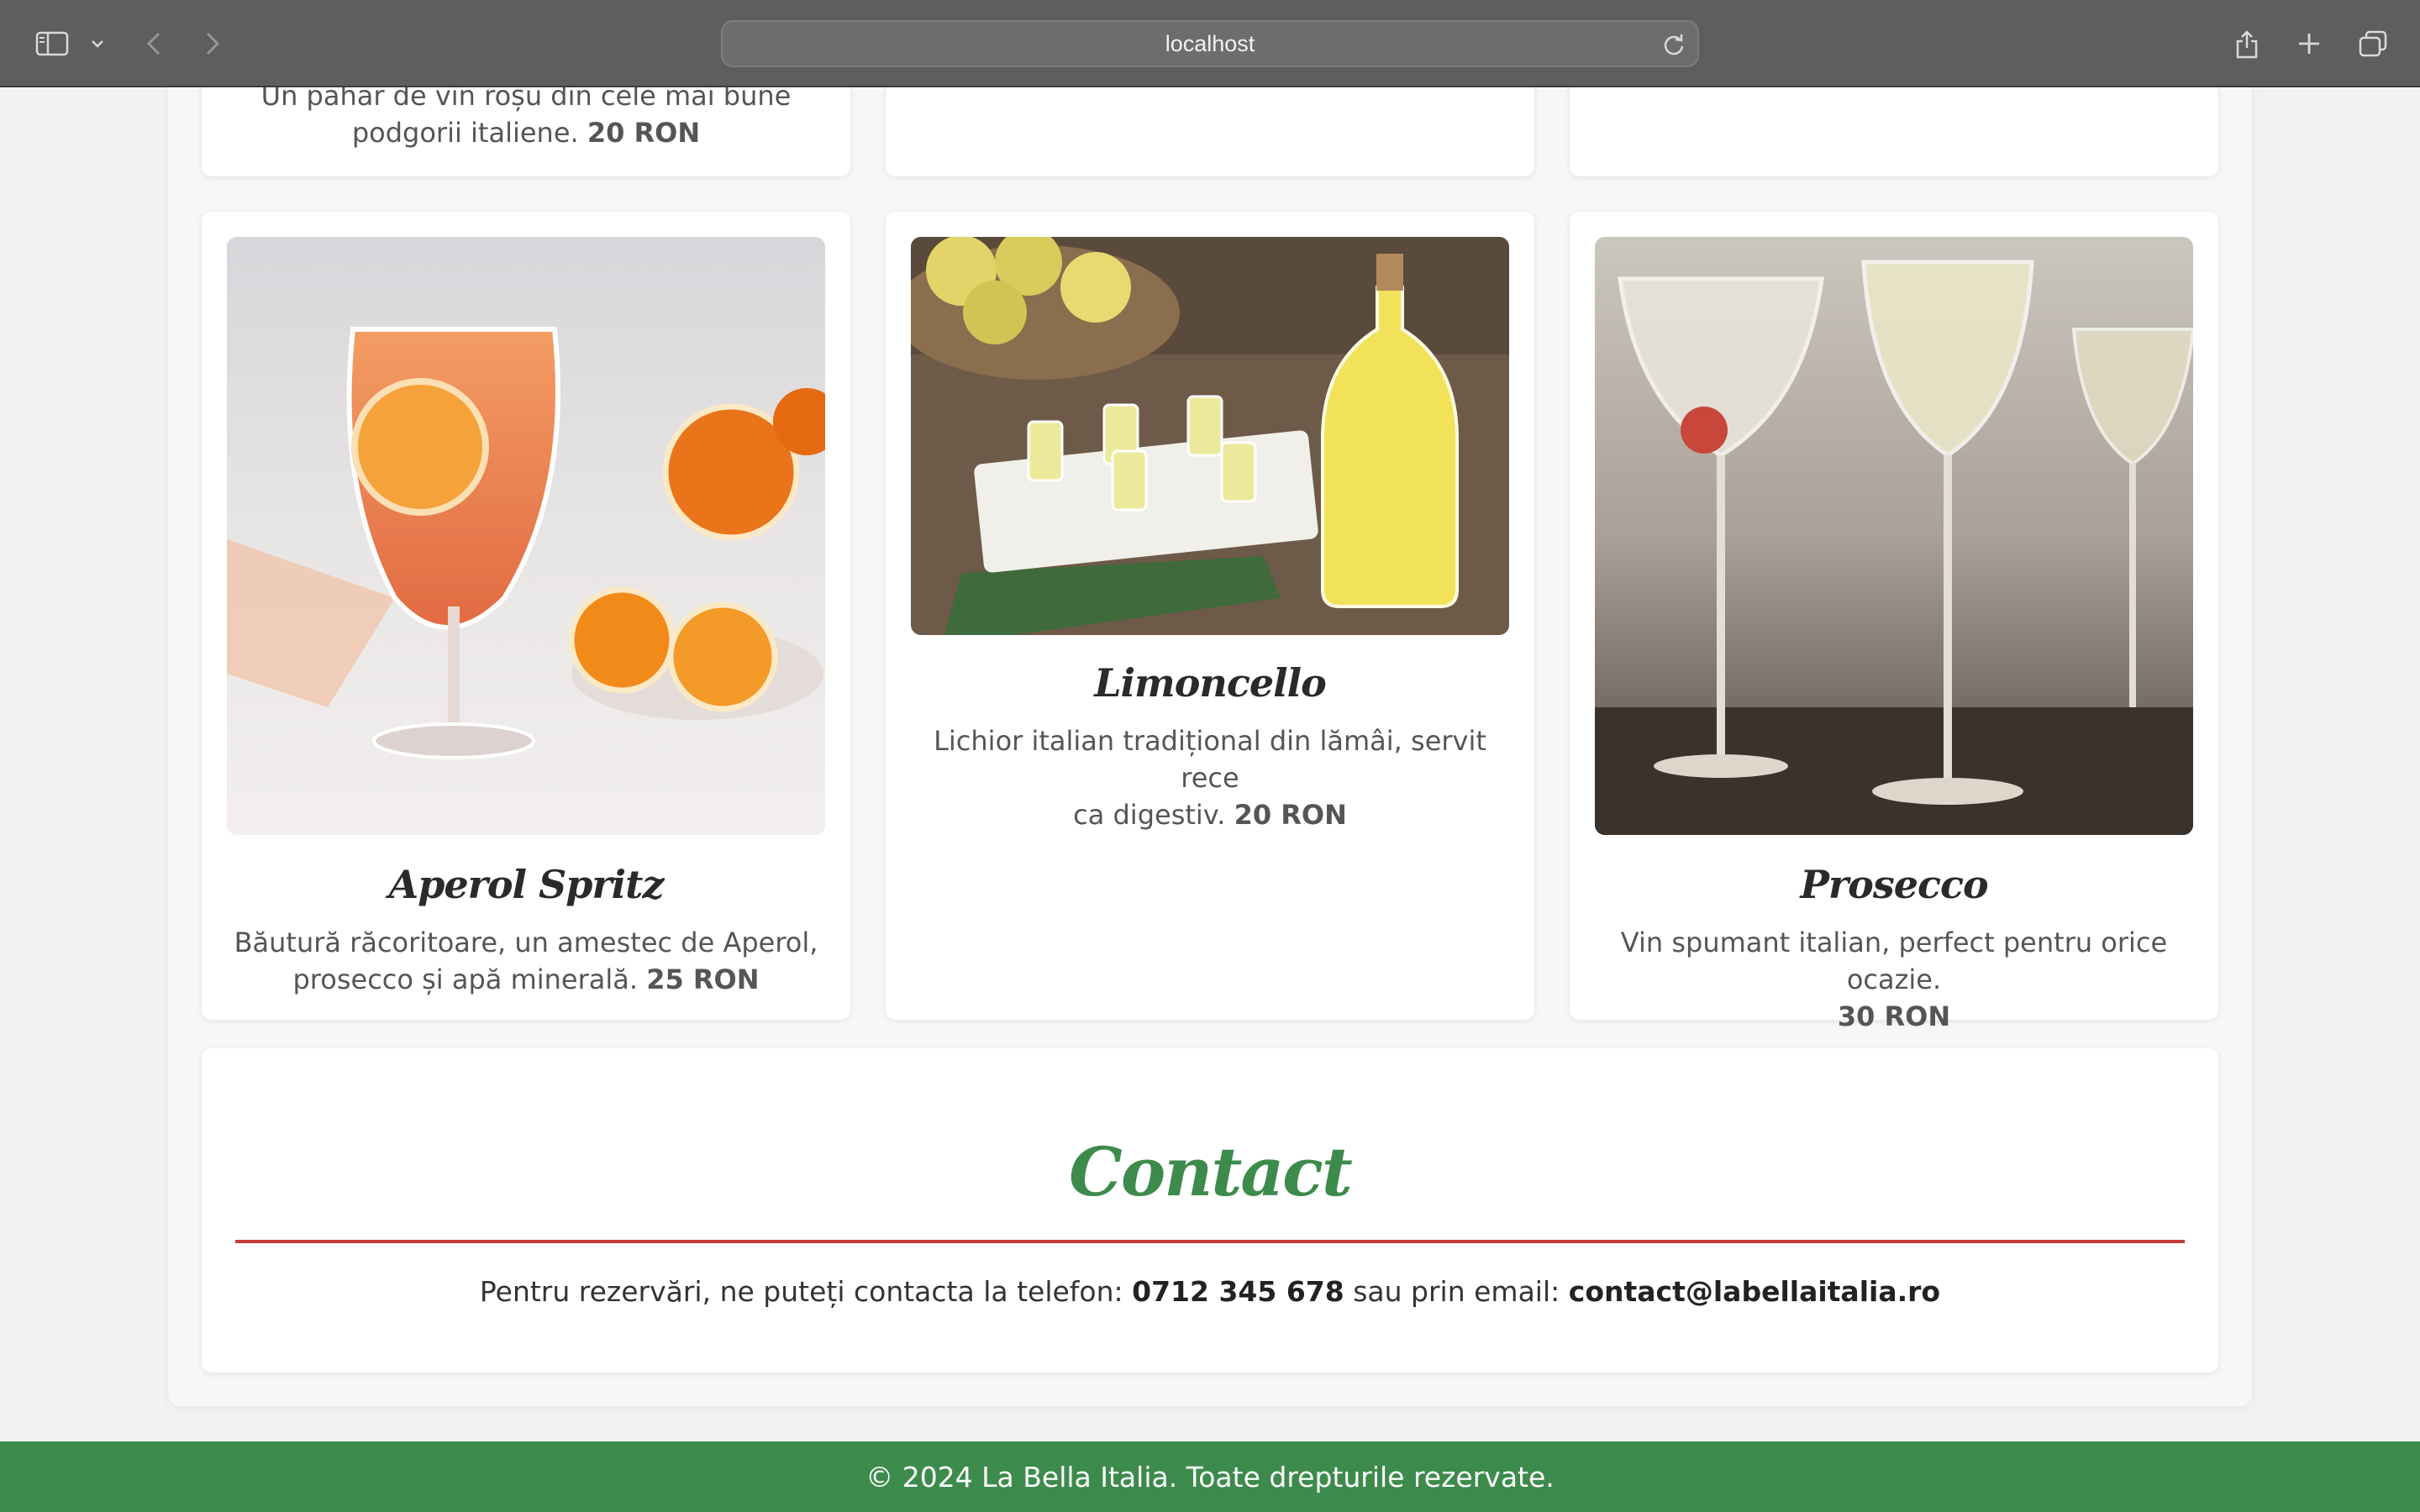  What do you see at coordinates (1754, 1291) in the screenshot?
I see `contact-email: contact@labellaitalia.ro` at bounding box center [1754, 1291].